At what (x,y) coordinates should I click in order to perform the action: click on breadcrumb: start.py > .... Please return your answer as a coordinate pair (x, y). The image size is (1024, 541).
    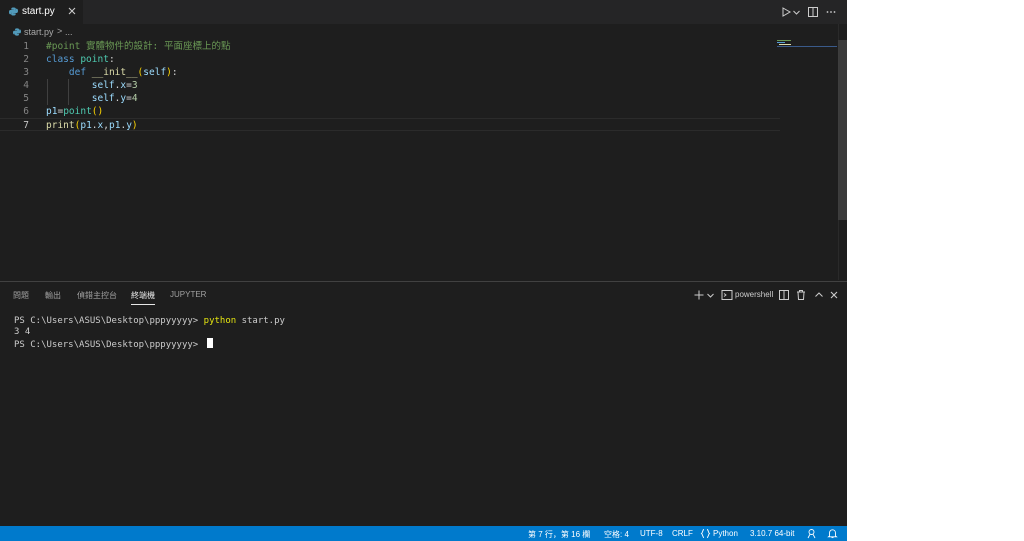
    Looking at the image, I should click on (300, 33).